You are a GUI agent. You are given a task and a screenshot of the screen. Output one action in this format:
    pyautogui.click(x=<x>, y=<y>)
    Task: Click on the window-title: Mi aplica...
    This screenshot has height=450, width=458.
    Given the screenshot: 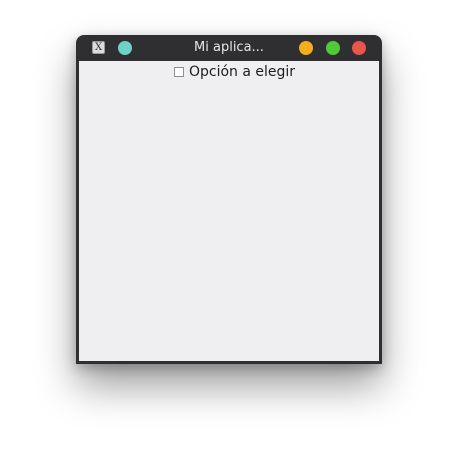 What is the action you would take?
    pyautogui.click(x=229, y=47)
    